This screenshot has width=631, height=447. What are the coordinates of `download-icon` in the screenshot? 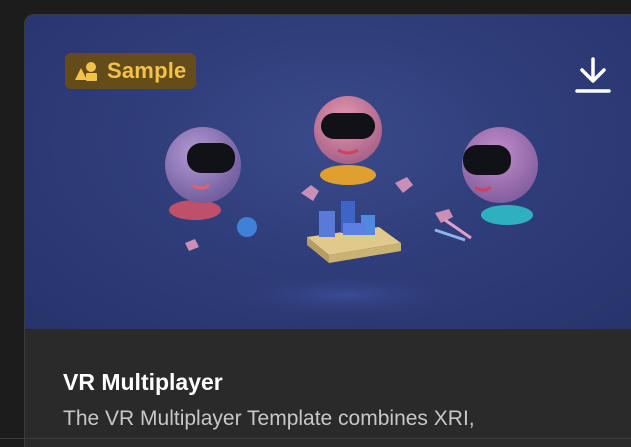 It's located at (593, 75).